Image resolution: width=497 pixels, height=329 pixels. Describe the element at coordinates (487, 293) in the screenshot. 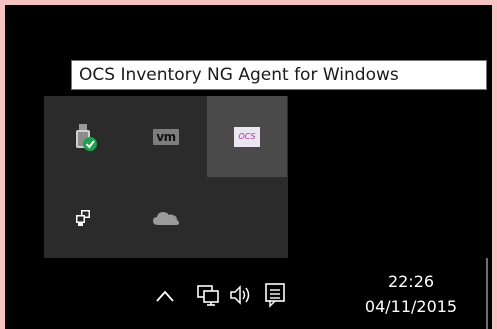

I see `show-desktop-divider` at that location.